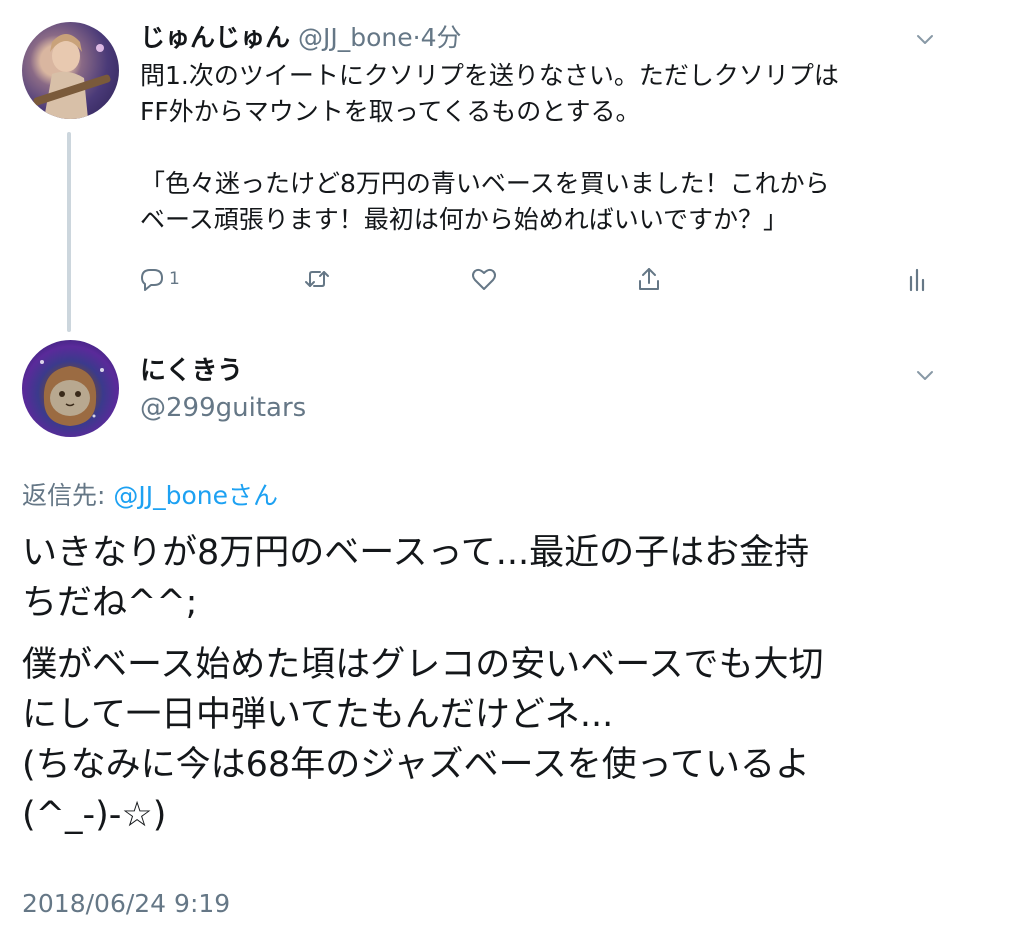 The height and width of the screenshot is (930, 1024). What do you see at coordinates (390, 111) in the screenshot?
I see `tweet1-text-line: FF外からマウントを取ってくるものとする。` at bounding box center [390, 111].